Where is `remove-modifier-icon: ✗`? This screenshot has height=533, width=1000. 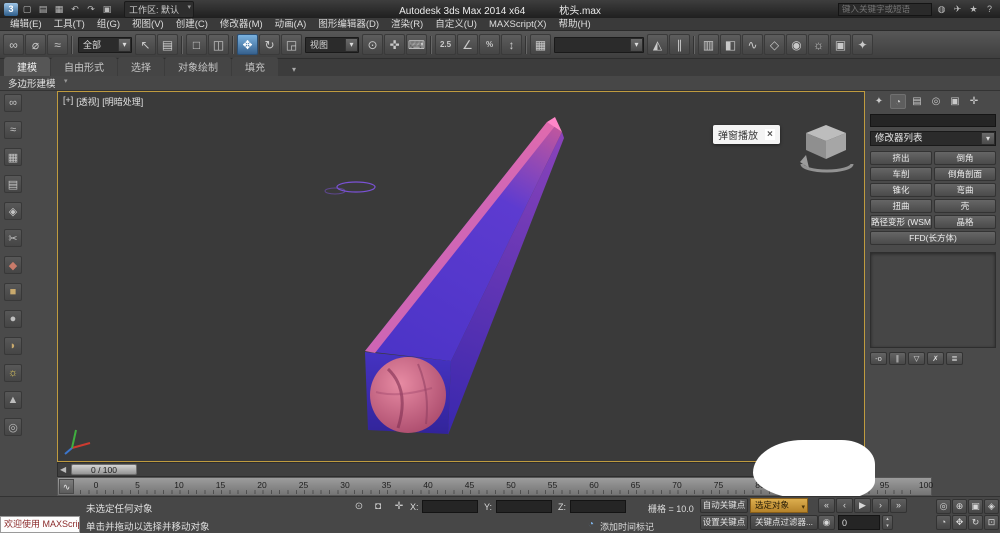 remove-modifier-icon: ✗ is located at coordinates (935, 358).